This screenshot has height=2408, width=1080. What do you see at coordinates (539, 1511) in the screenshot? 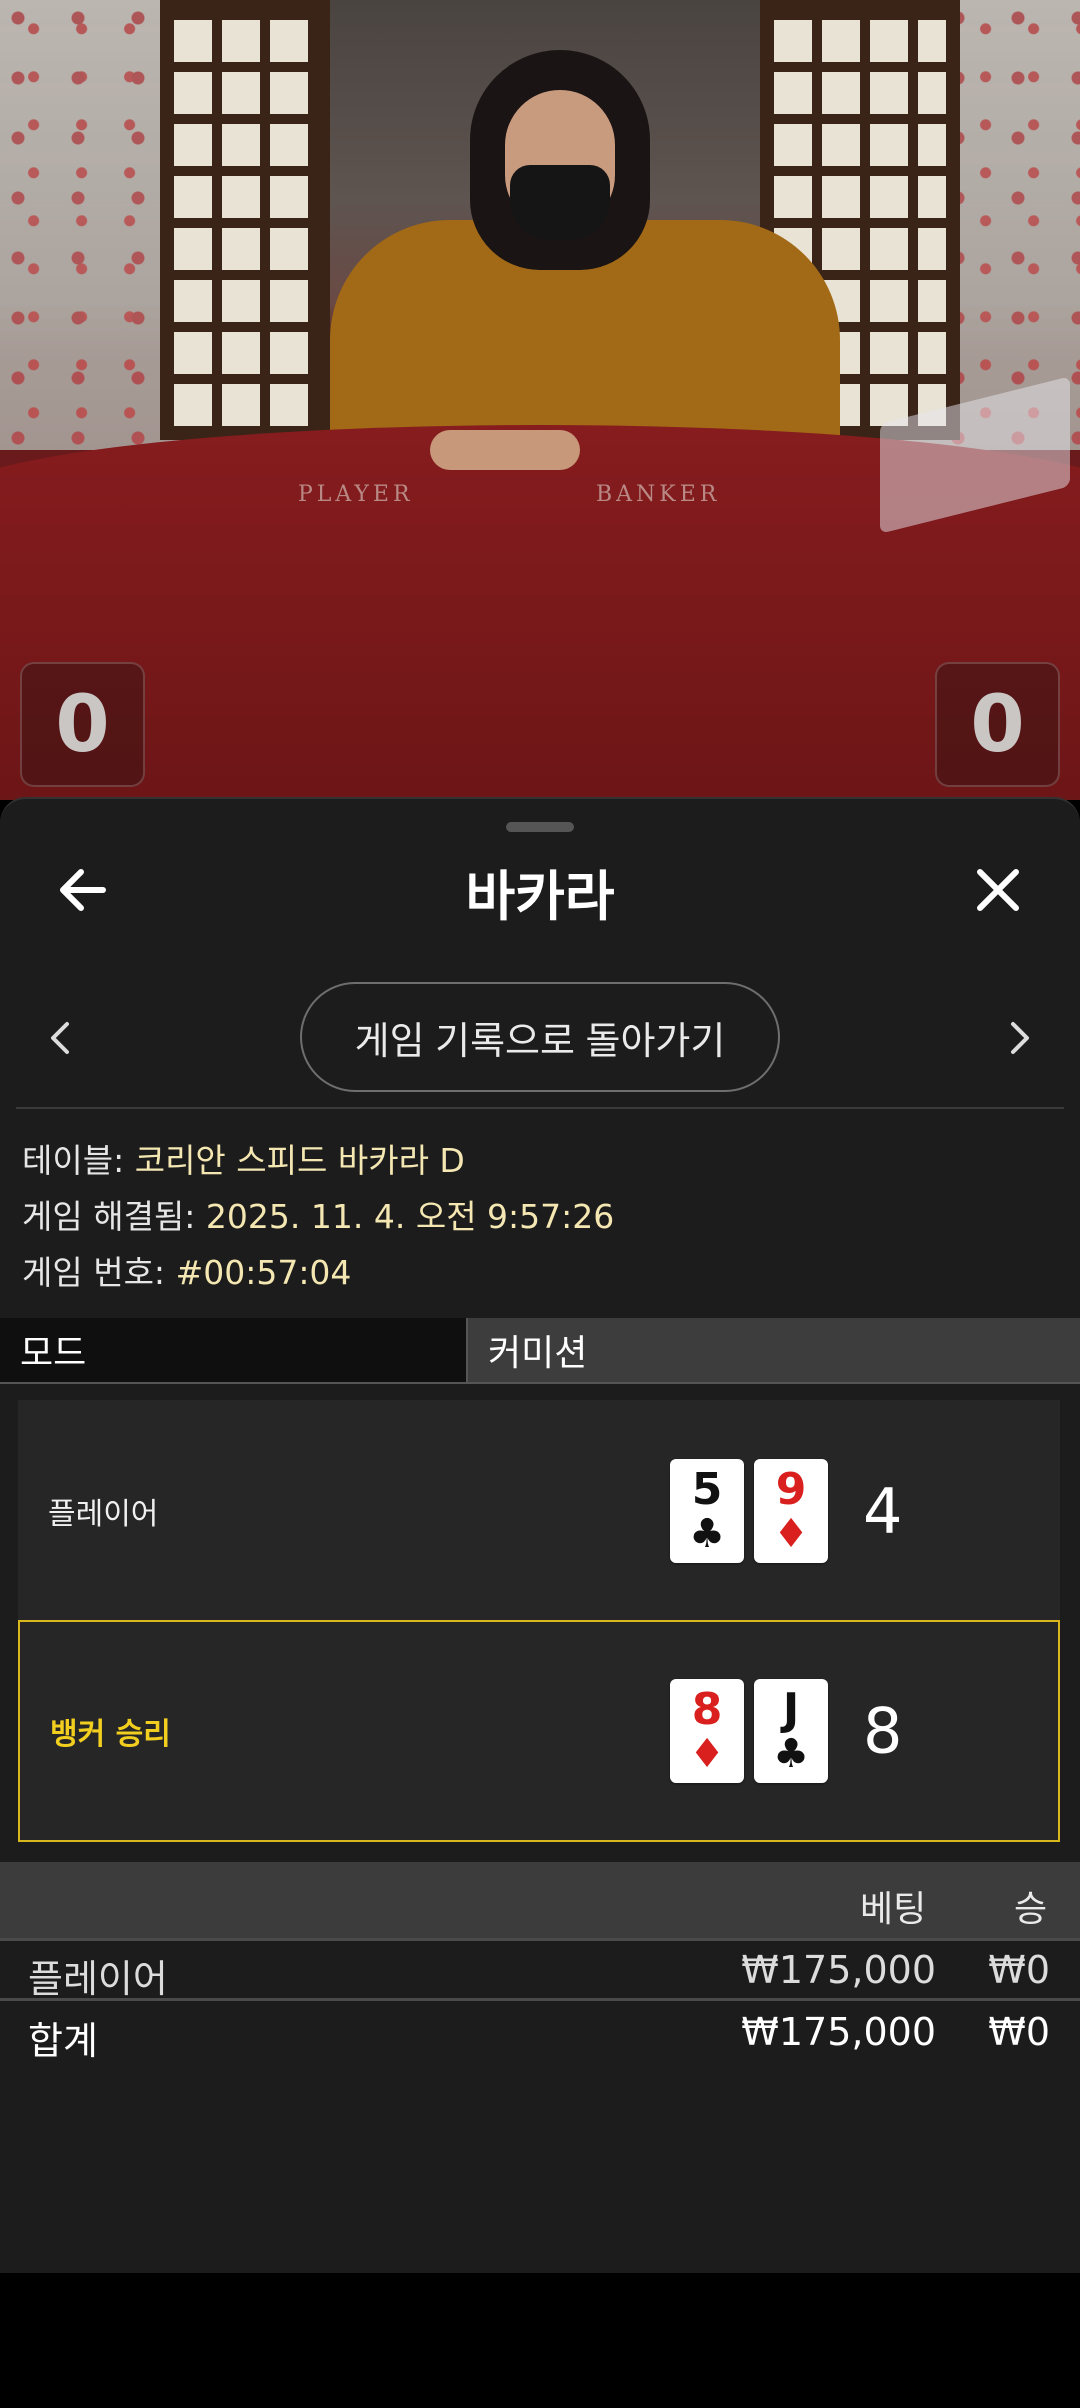
I see `player-result-row: 플레이어 5 ♣ 9 ♦ 4` at bounding box center [539, 1511].